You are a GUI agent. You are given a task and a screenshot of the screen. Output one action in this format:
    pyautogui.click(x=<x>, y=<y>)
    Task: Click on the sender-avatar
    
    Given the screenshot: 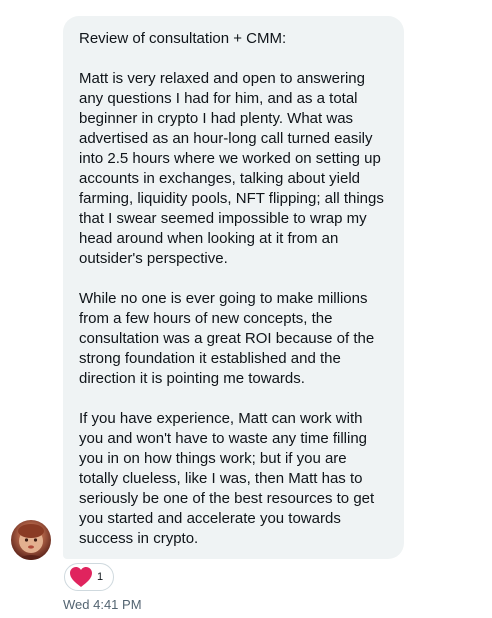 What is the action you would take?
    pyautogui.click(x=31, y=540)
    